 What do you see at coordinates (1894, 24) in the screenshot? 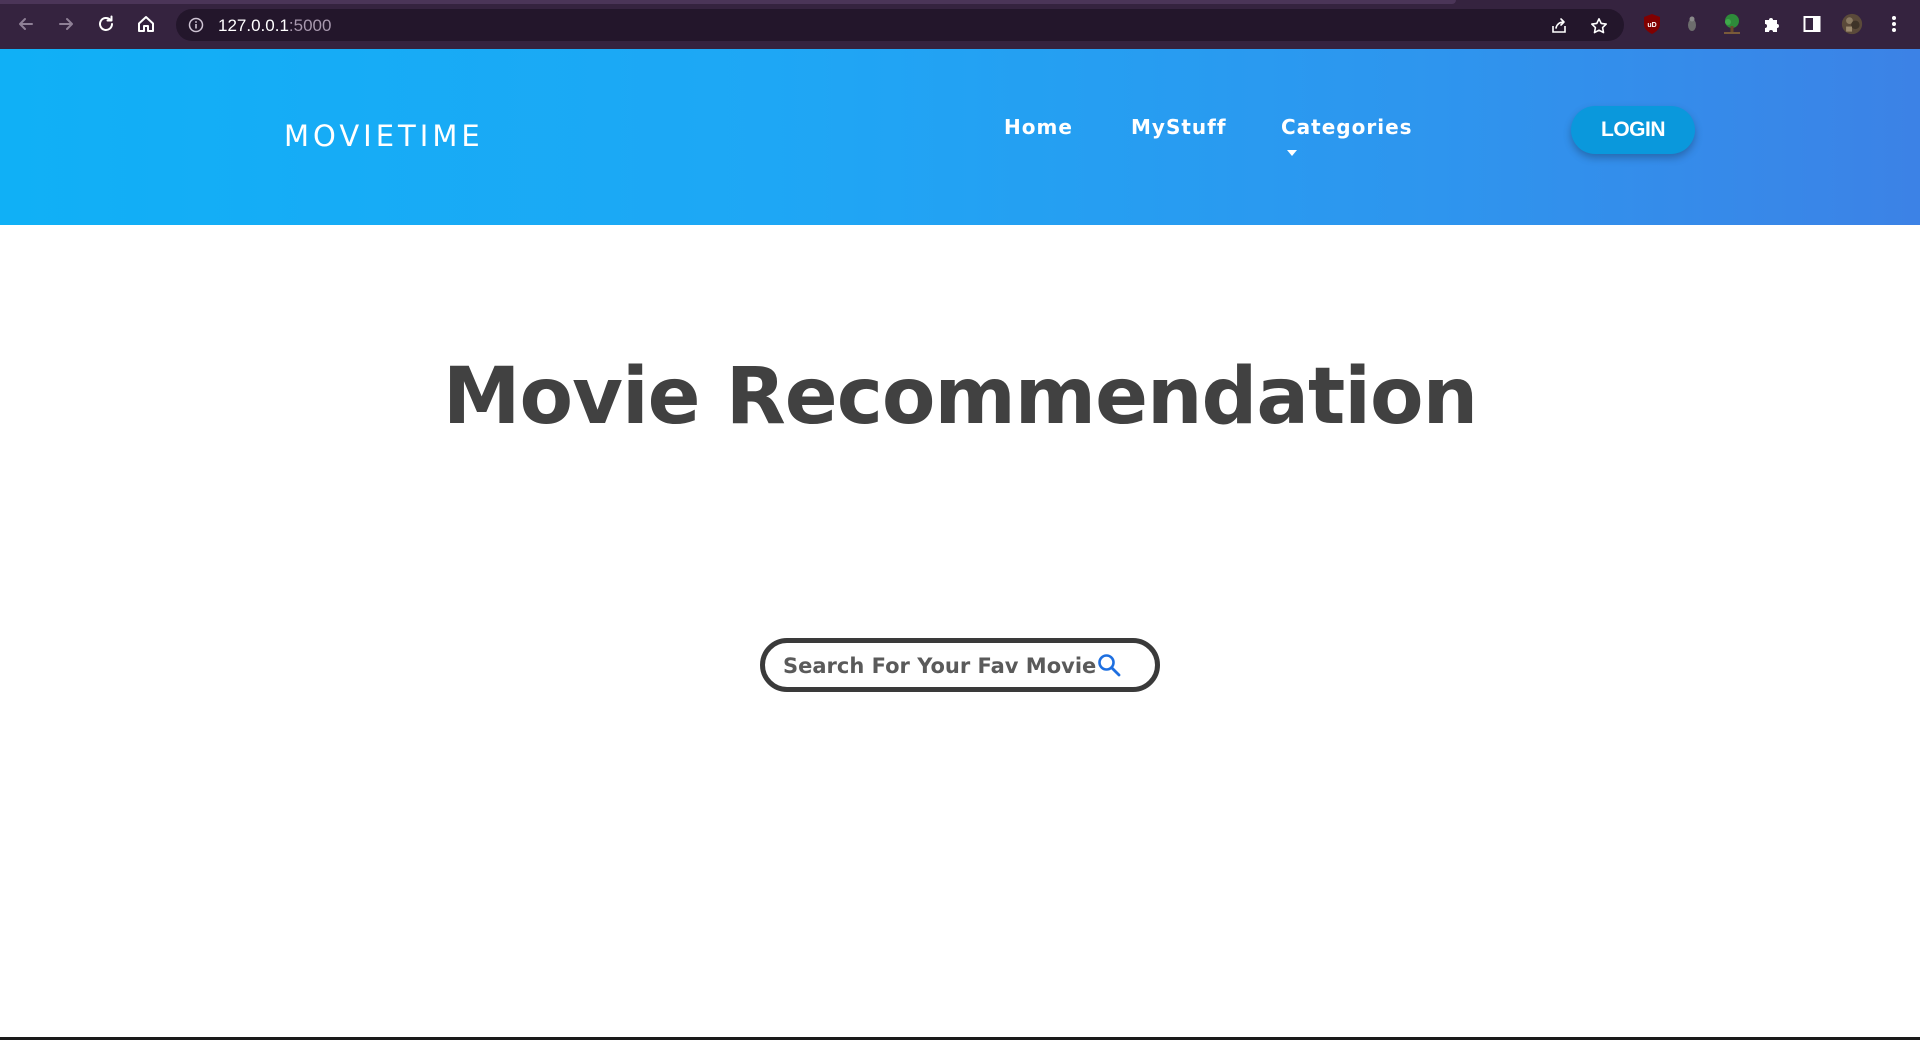
I see `kebab-menu-icon` at bounding box center [1894, 24].